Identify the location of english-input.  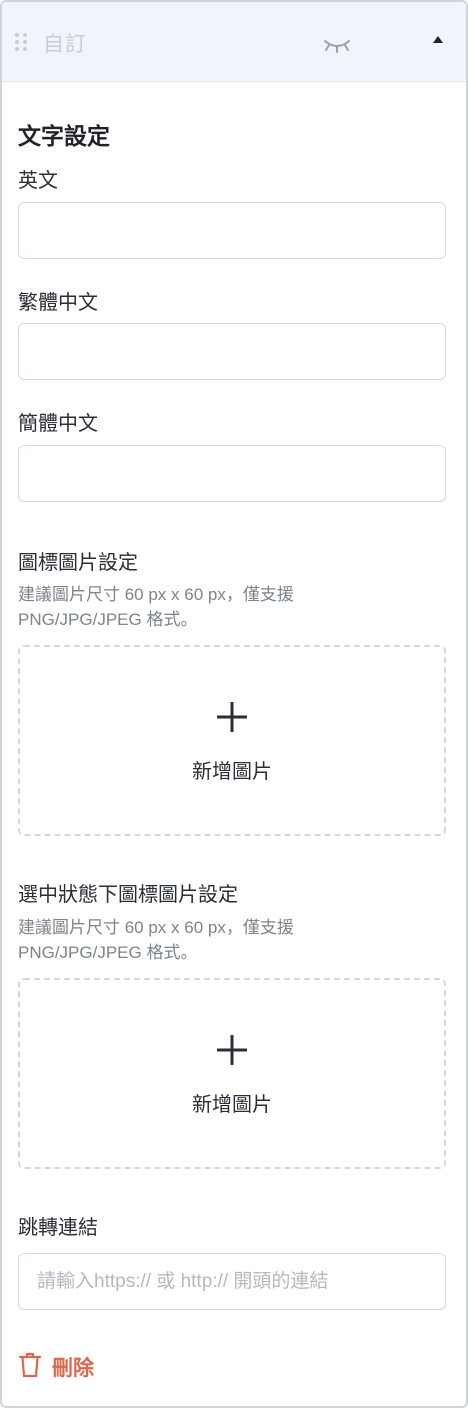
(232, 230).